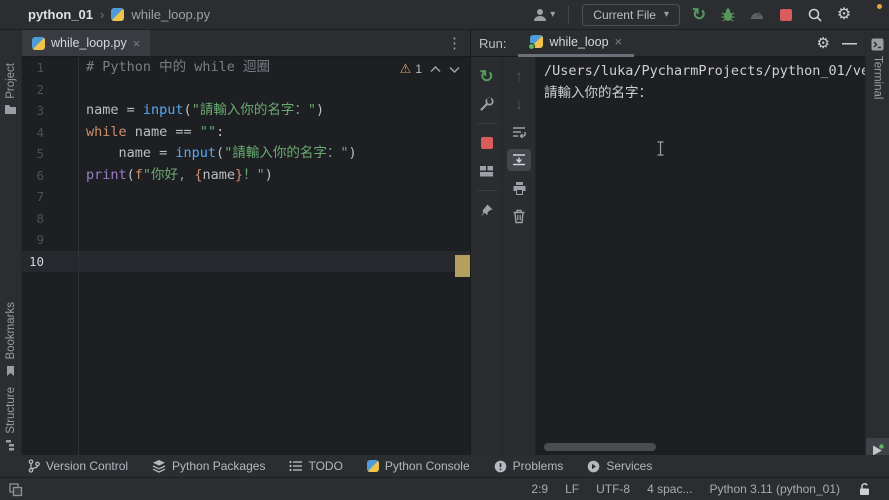 The height and width of the screenshot is (500, 889). What do you see at coordinates (872, 13) in the screenshot?
I see `plugin-logo-button` at bounding box center [872, 13].